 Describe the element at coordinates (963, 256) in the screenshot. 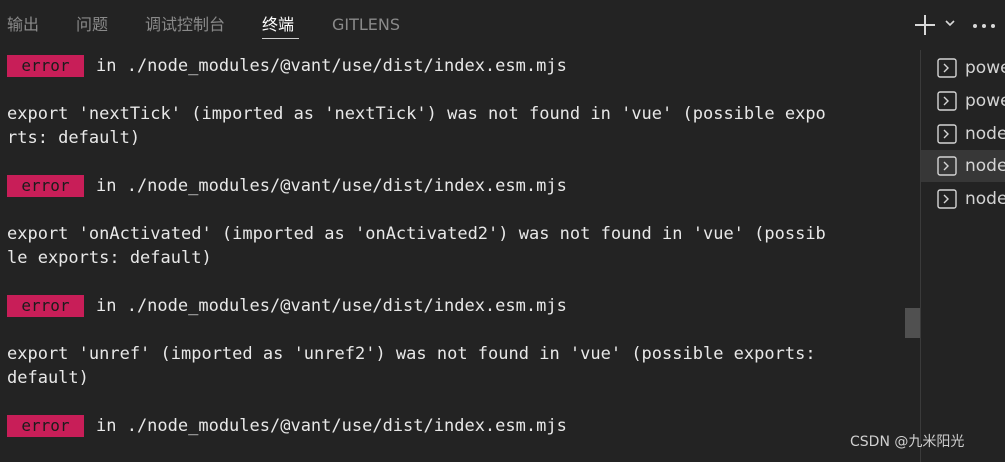

I see `terminal-instance-list: powe powe node node` at that location.